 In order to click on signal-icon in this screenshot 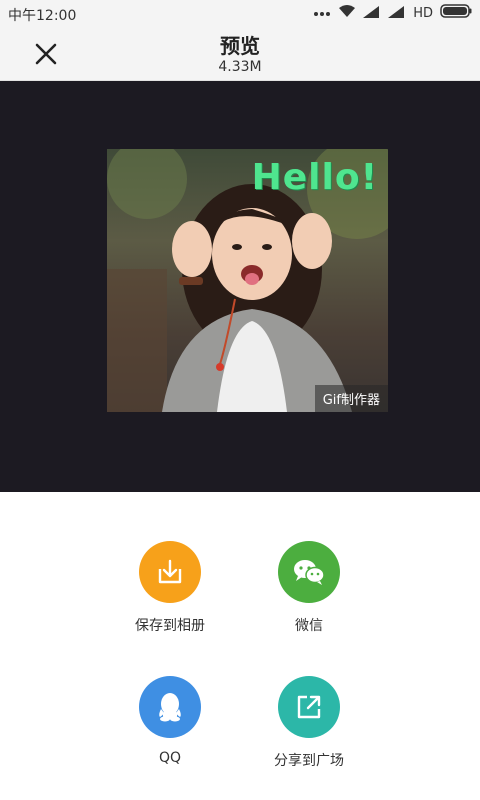, I will do `click(372, 13)`.